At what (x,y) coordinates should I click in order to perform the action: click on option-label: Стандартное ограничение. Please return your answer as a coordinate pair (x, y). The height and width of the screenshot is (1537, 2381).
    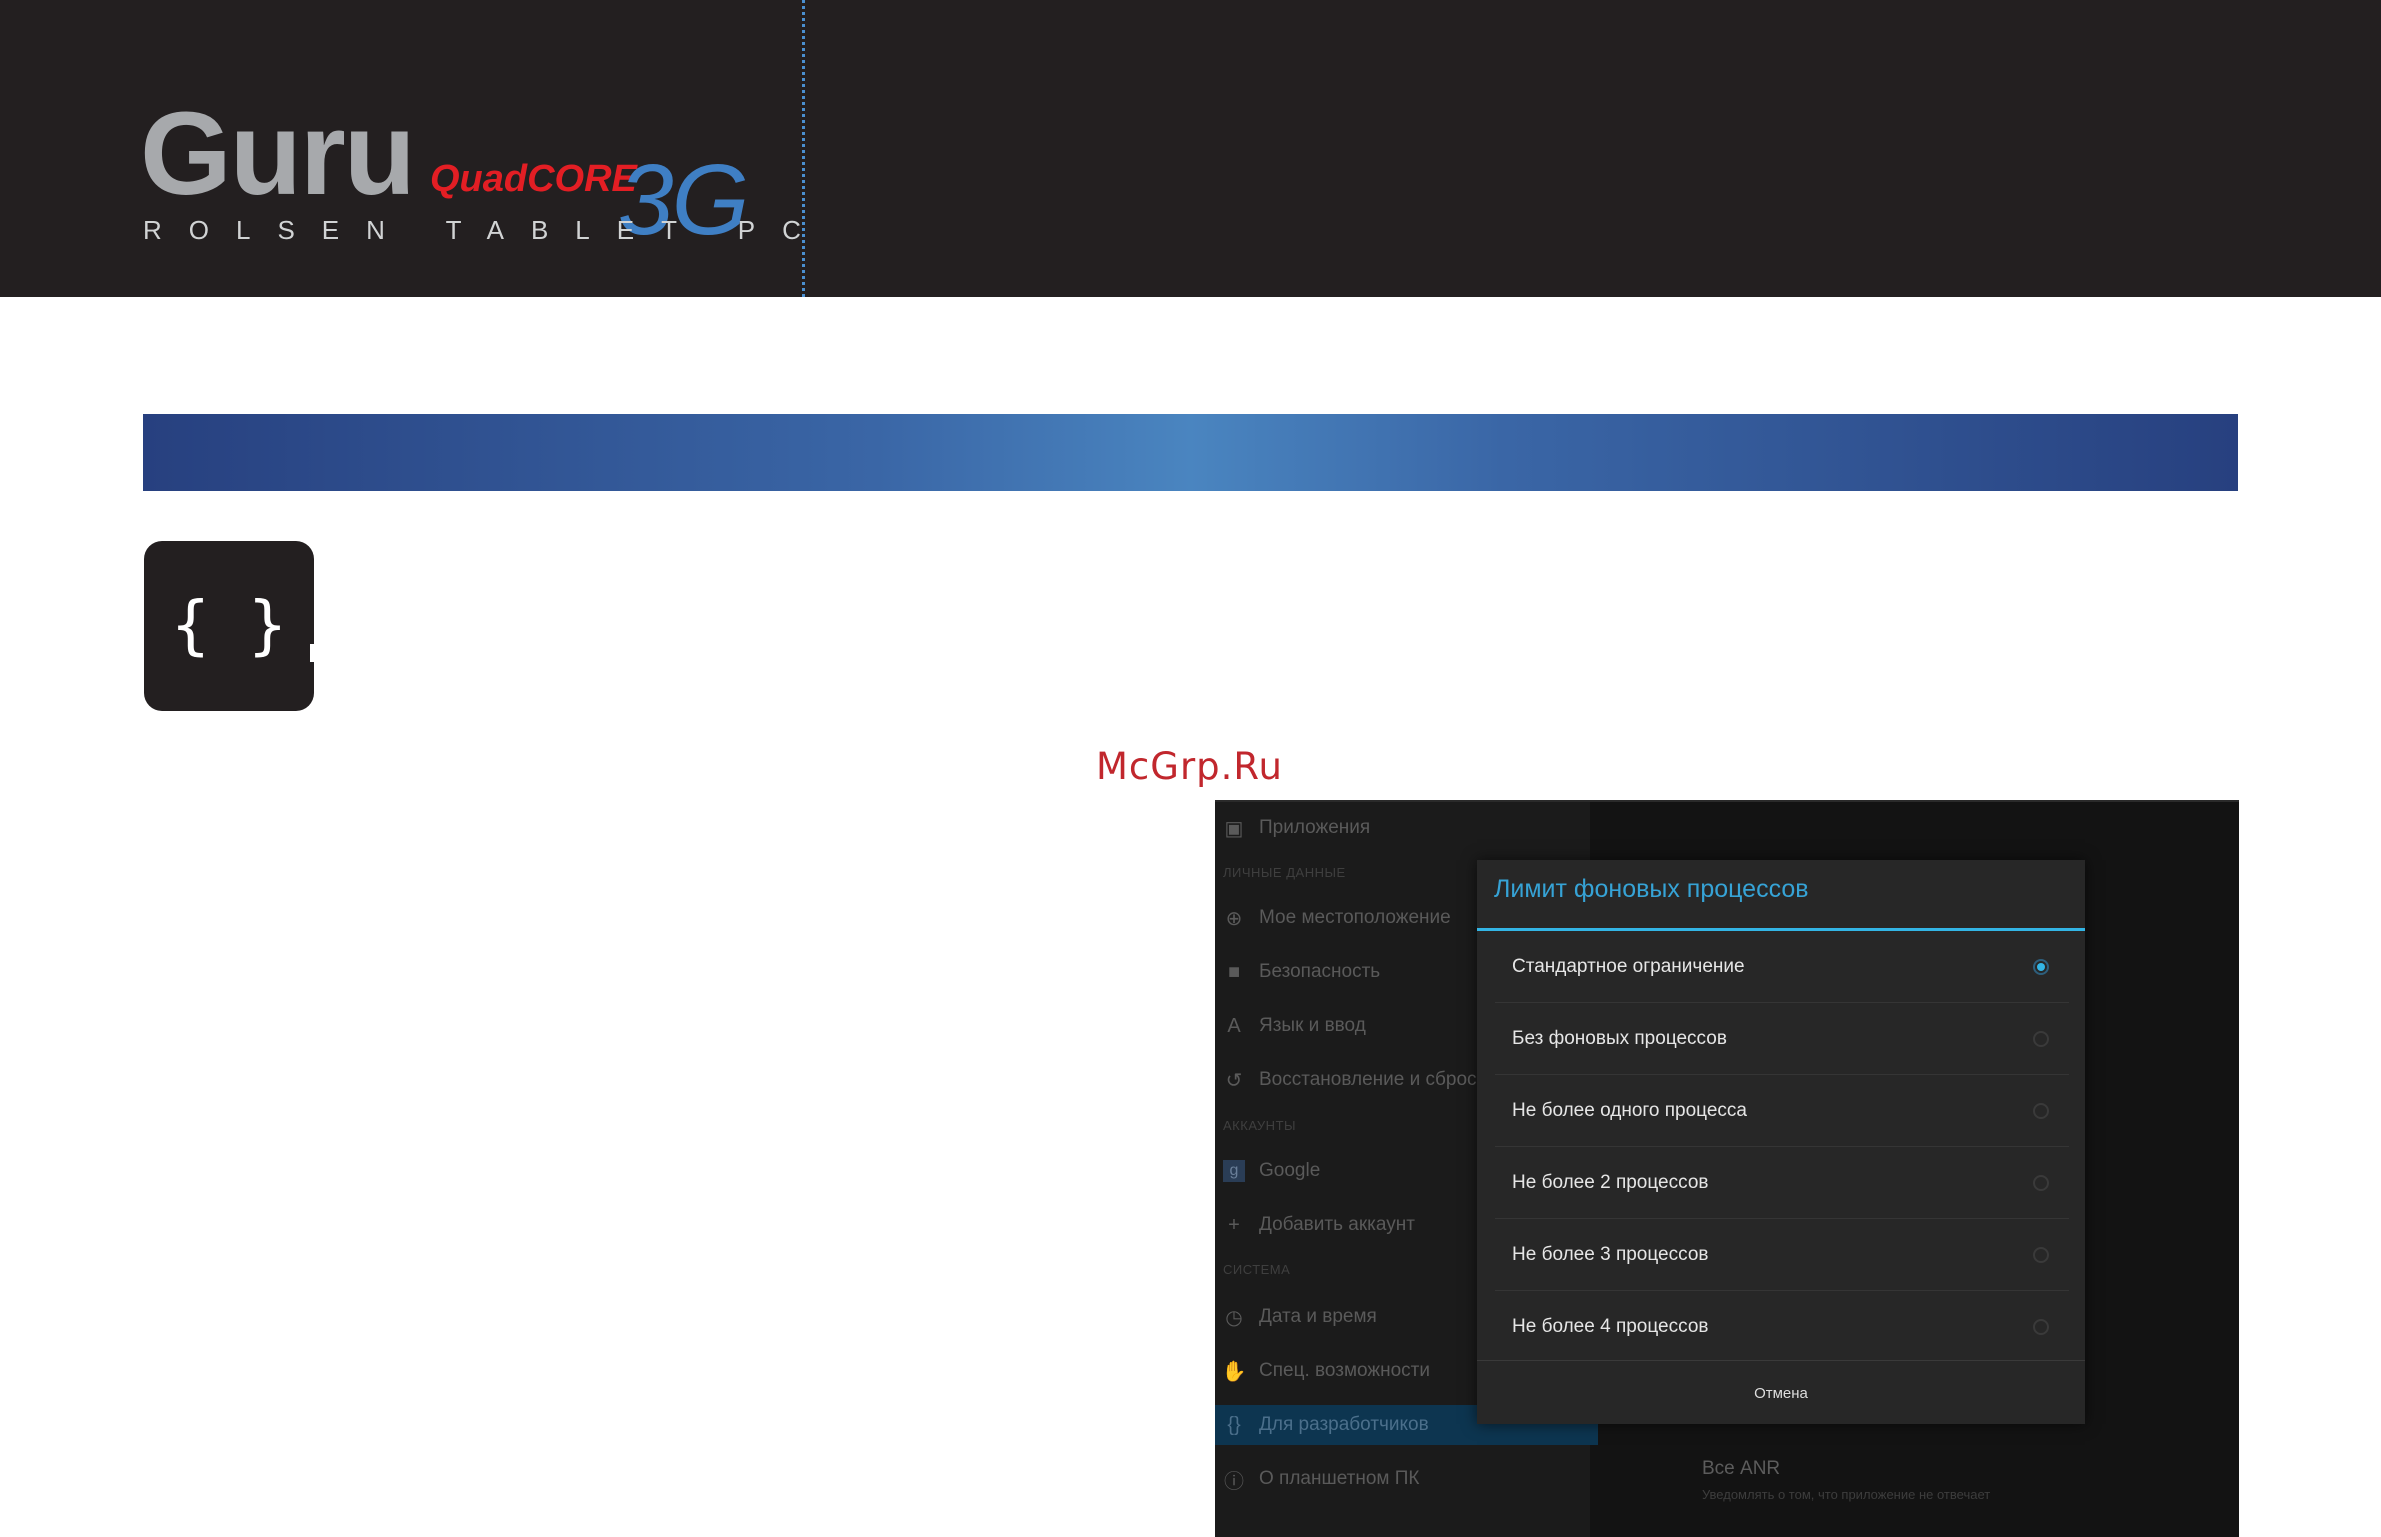
    Looking at the image, I should click on (1628, 966).